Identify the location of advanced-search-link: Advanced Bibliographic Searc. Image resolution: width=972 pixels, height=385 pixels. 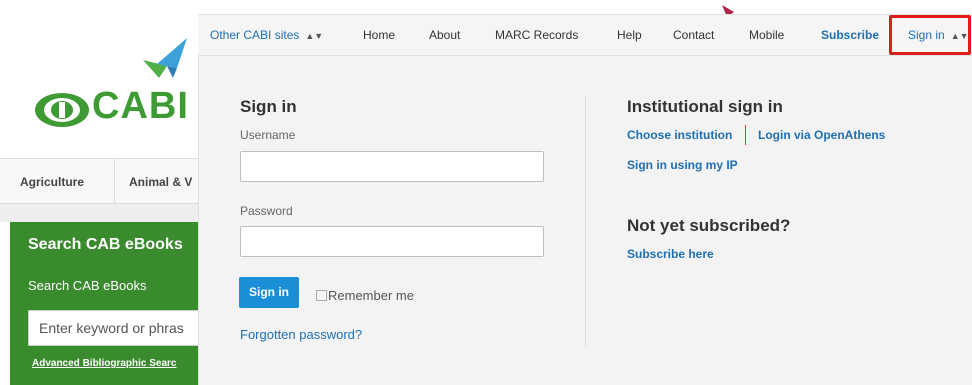
(104, 363).